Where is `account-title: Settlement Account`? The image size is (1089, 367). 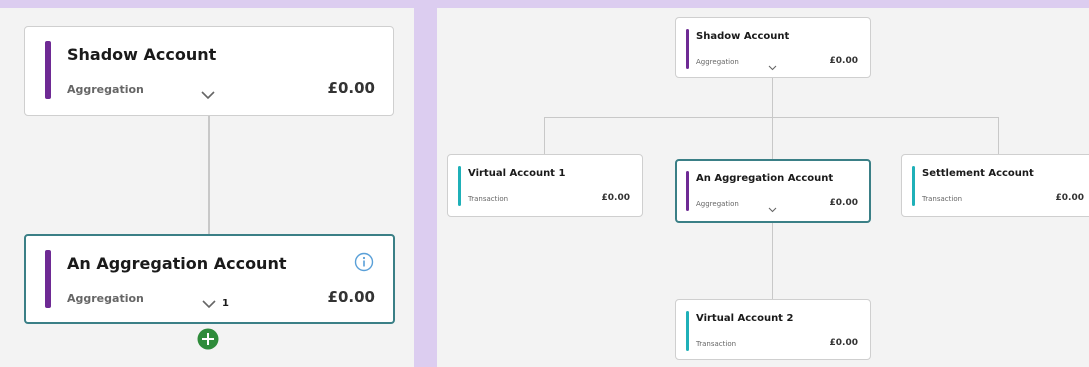 account-title: Settlement Account is located at coordinates (978, 173).